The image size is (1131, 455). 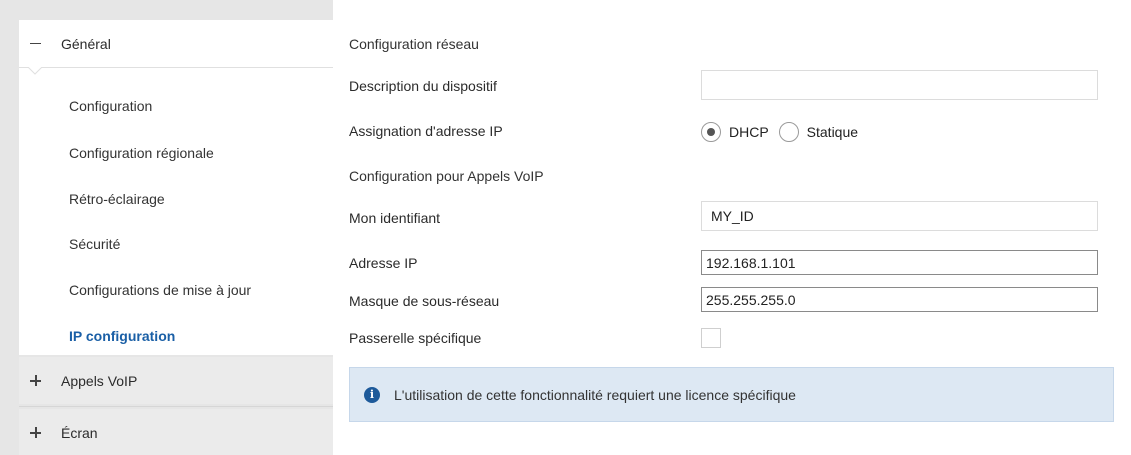 I want to click on sidebar-item-security: Sécurité, so click(x=176, y=244).